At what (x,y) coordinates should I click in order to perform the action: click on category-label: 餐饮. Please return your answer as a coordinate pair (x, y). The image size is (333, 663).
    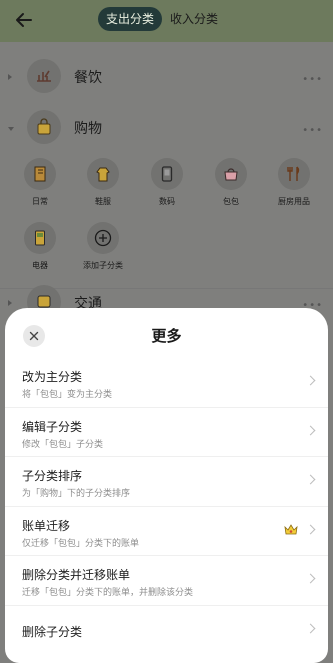
    Looking at the image, I should click on (88, 78).